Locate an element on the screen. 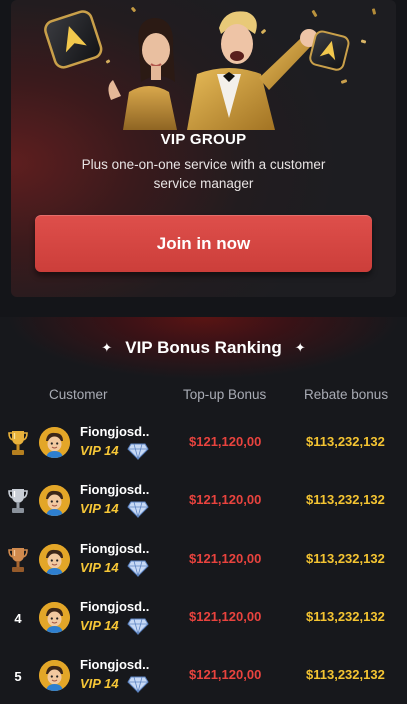 This screenshot has height=704, width=407. rank-cell: 5 is located at coordinates (18, 676).